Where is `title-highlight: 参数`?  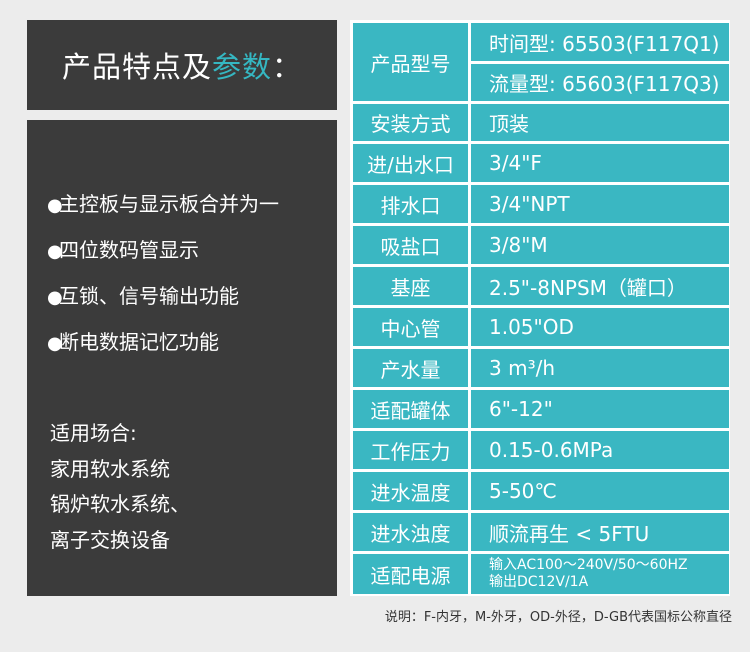 title-highlight: 参数 is located at coordinates (241, 67).